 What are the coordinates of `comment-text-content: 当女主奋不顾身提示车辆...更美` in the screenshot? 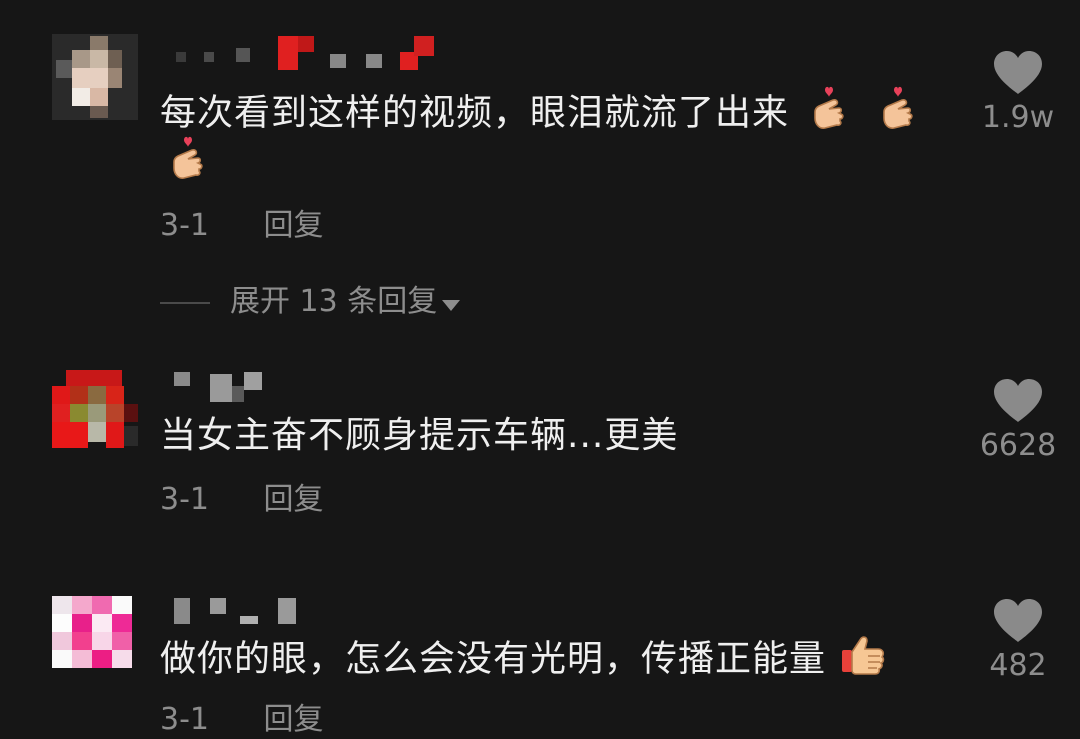 It's located at (419, 435).